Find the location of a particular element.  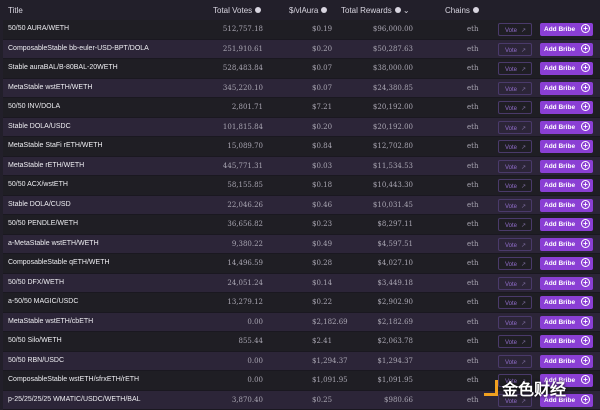

row-title: ComposableStable bb-euler-USD-BPT/DOLA is located at coordinates (78, 48).